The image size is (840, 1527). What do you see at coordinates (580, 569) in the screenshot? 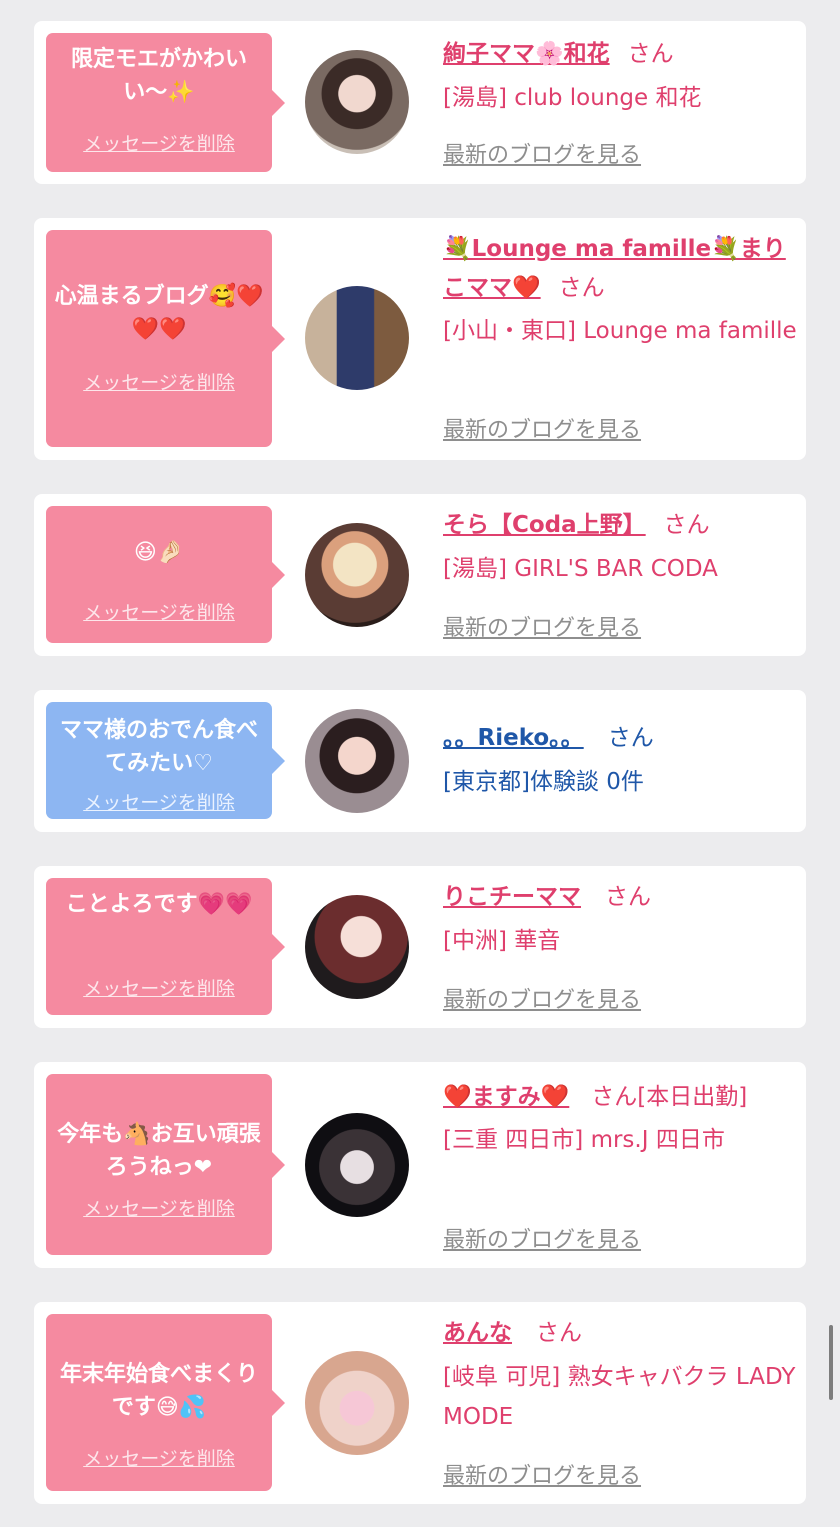
I see `shop-label: [湯島] GIRL'S BAR CODA` at bounding box center [580, 569].